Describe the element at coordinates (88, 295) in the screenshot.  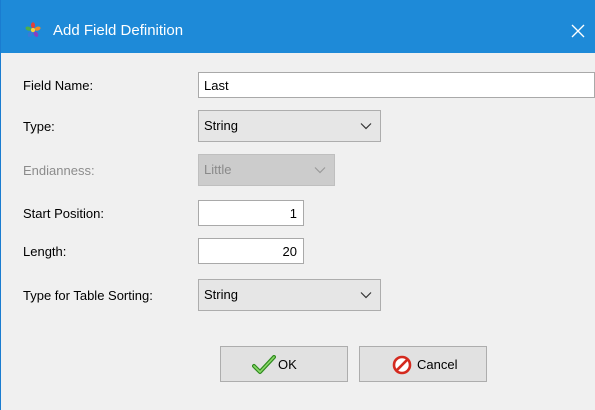
I see `sort-type-label: Type for Table Sorting:` at that location.